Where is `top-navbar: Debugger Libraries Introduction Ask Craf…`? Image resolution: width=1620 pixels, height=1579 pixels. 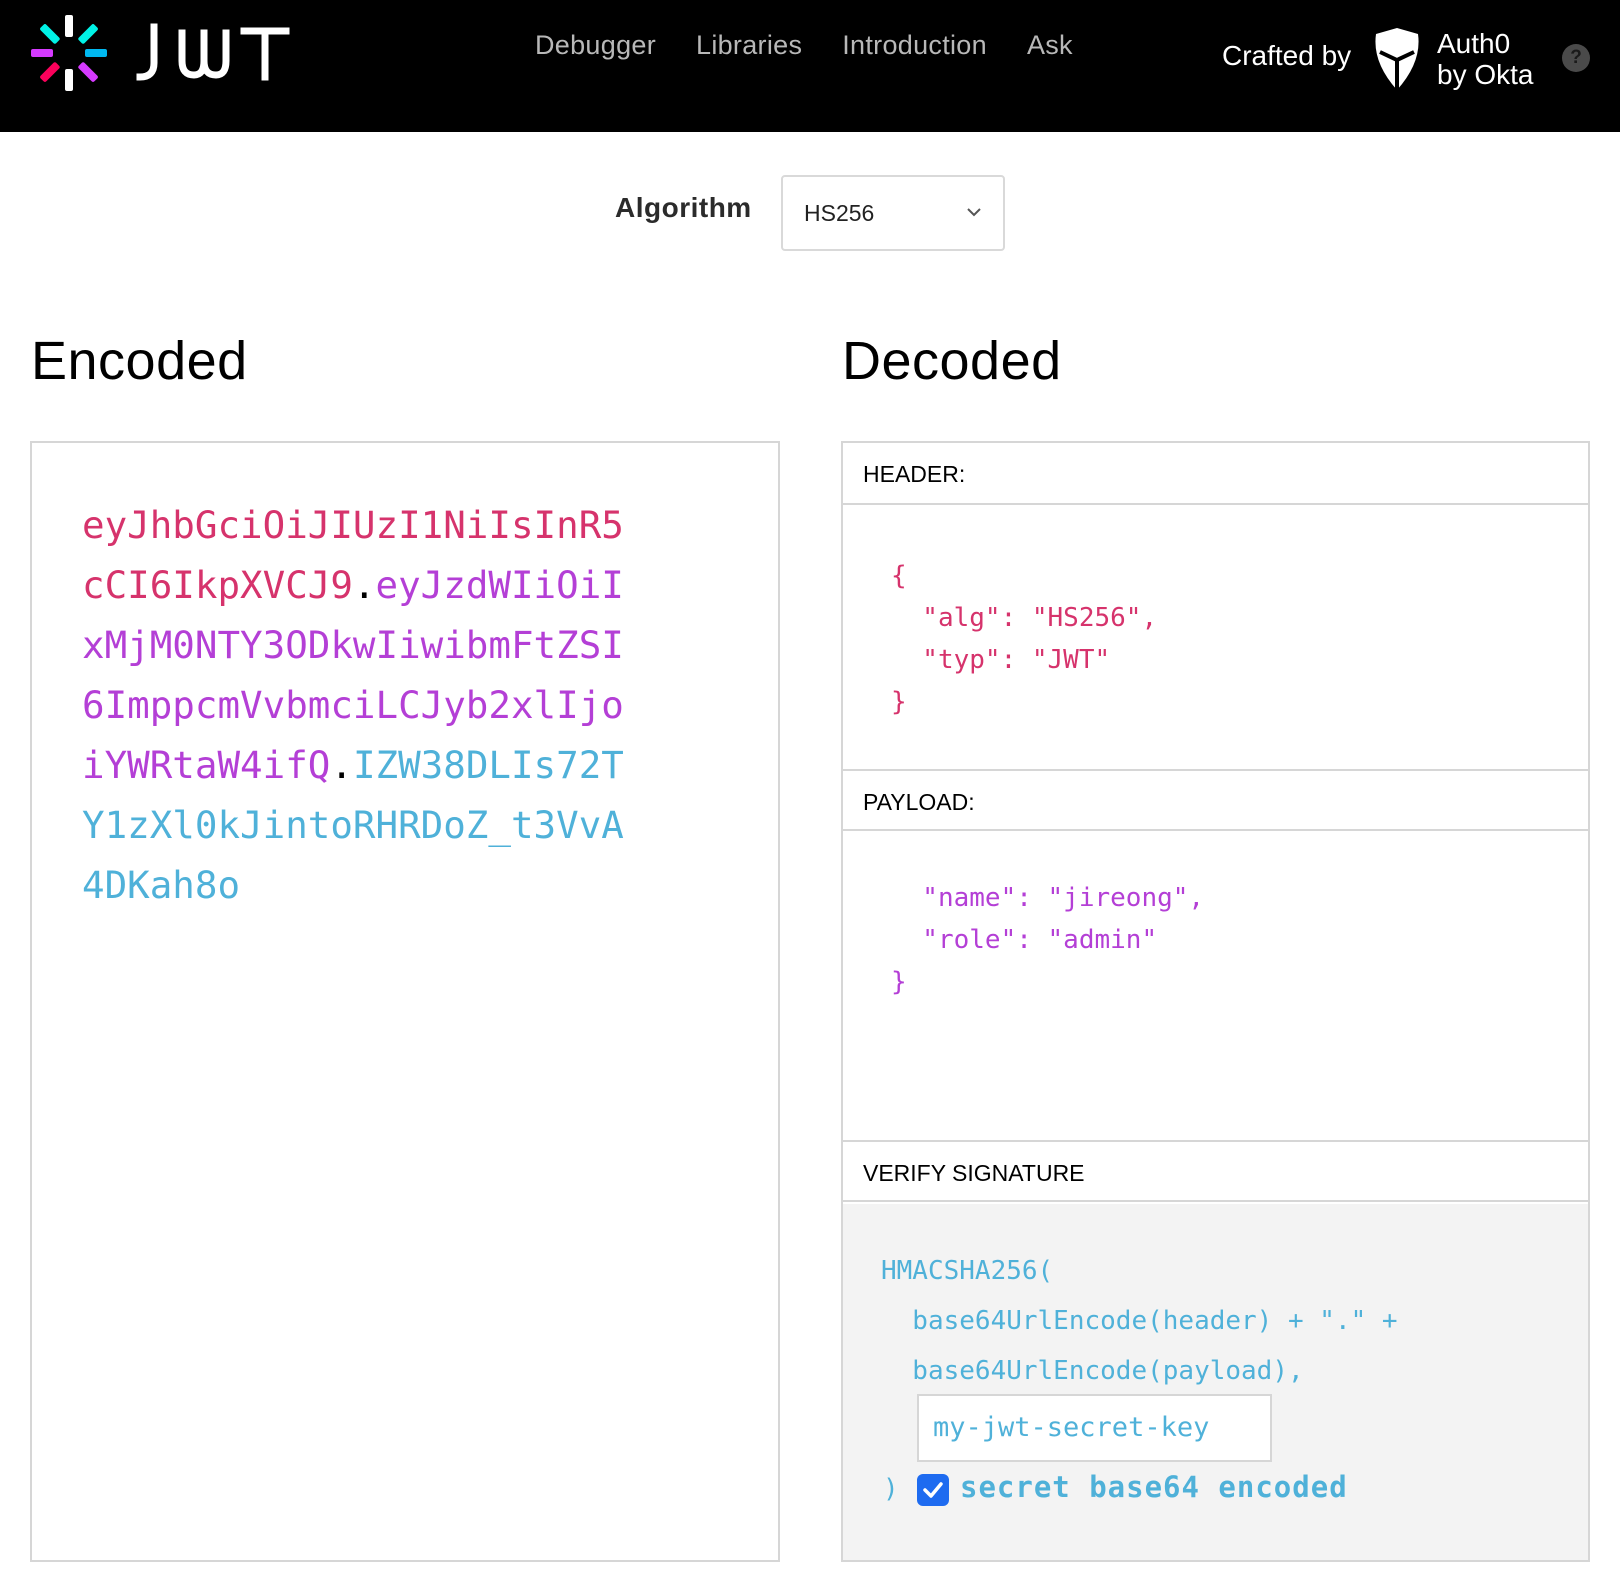 top-navbar: Debugger Libraries Introduction Ask Craf… is located at coordinates (810, 66).